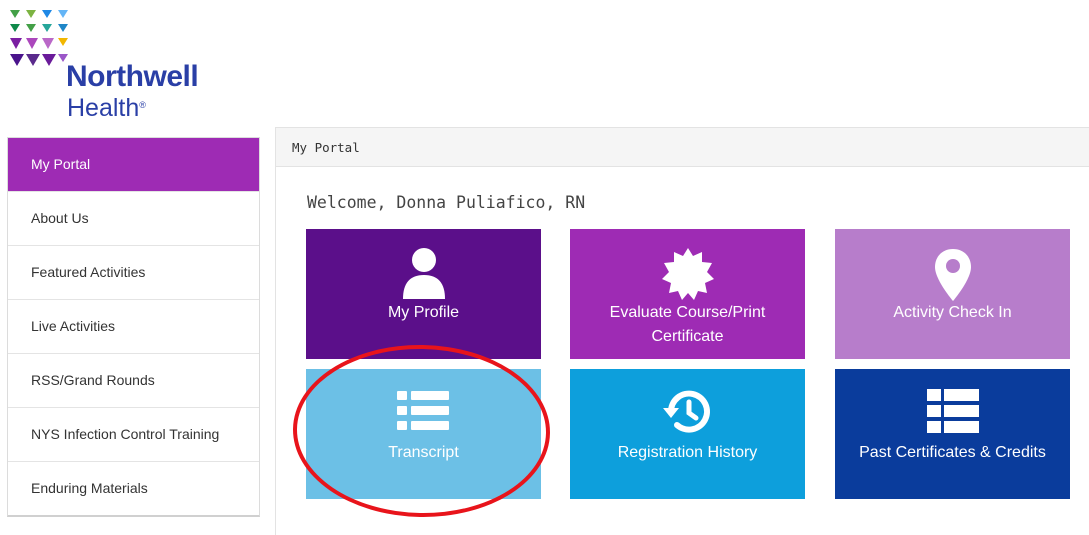 The image size is (1089, 535). Describe the element at coordinates (275, 331) in the screenshot. I see `panel-divider` at that location.